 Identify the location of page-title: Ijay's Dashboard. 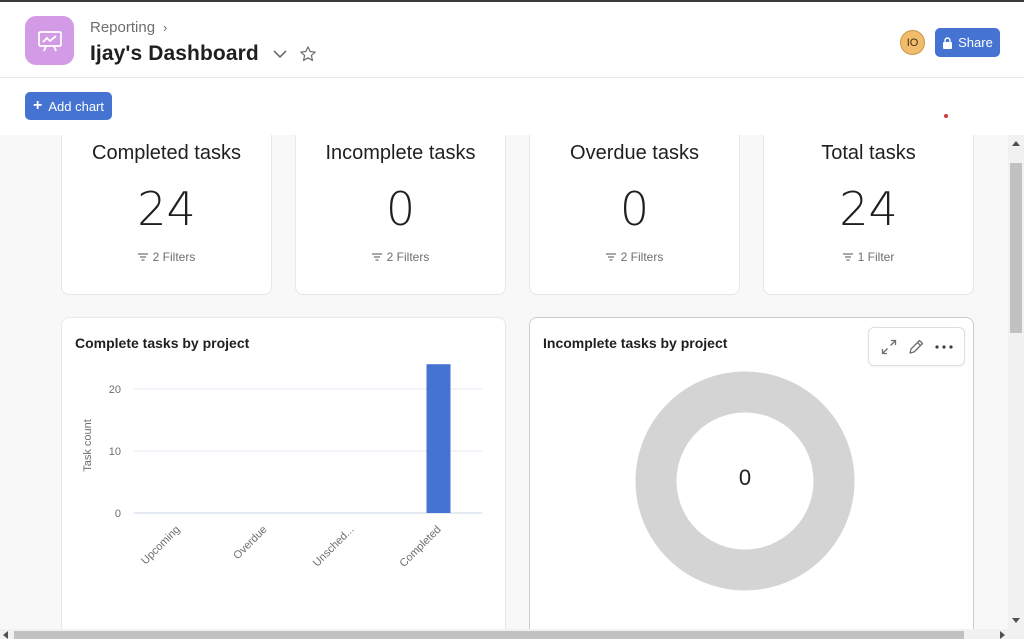
(174, 53).